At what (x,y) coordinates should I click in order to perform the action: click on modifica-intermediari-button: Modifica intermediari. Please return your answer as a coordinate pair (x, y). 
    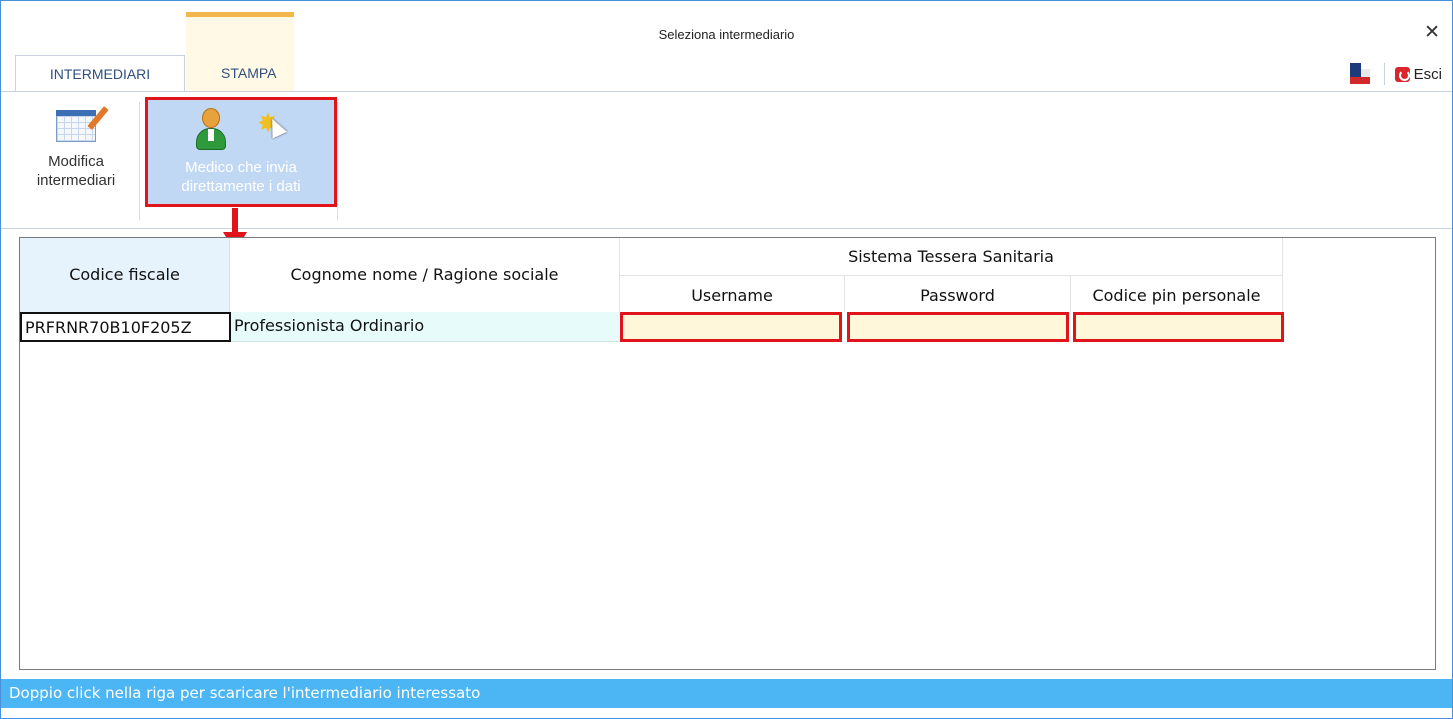
    Looking at the image, I should click on (76, 150).